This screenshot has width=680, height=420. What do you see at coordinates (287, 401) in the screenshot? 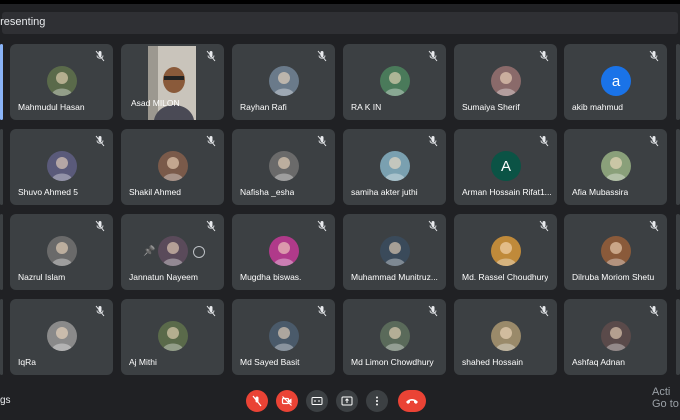
I see `camera-off-button` at bounding box center [287, 401].